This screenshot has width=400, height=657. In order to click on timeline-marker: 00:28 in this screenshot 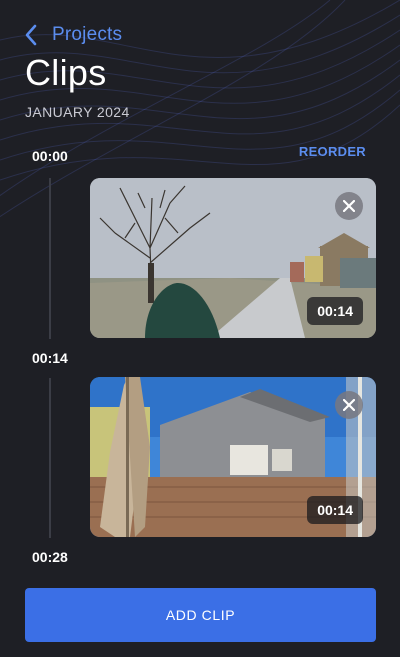, I will do `click(50, 557)`.